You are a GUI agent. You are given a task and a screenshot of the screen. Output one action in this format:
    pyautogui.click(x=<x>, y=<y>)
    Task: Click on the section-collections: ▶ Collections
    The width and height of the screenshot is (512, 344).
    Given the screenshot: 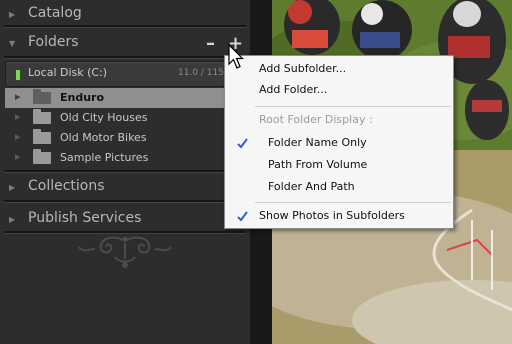 What is the action you would take?
    pyautogui.click(x=125, y=188)
    